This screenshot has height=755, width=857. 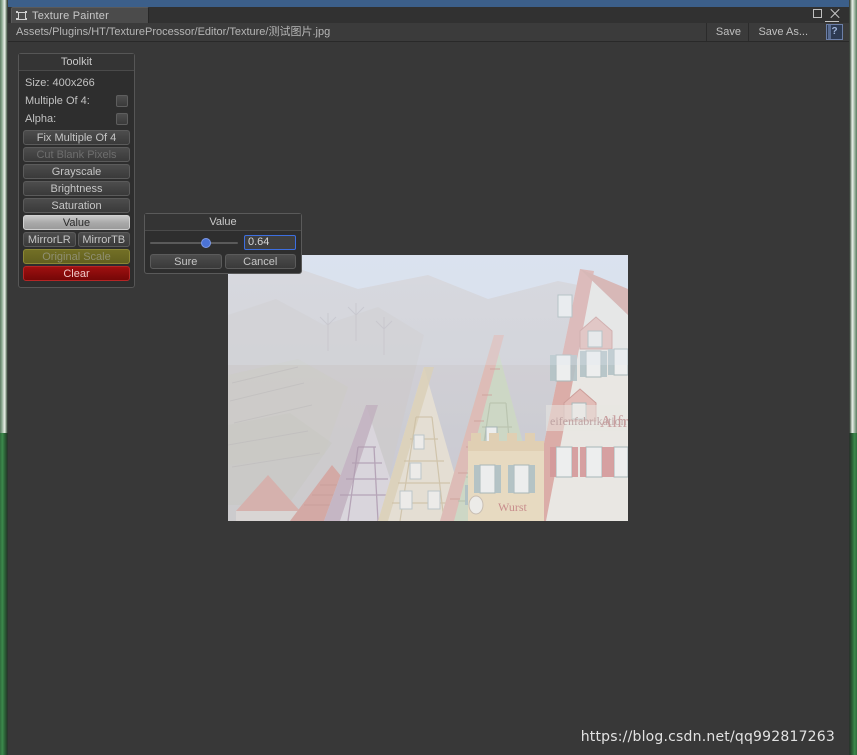 I want to click on toolkit-title: Toolkit, so click(x=76, y=62).